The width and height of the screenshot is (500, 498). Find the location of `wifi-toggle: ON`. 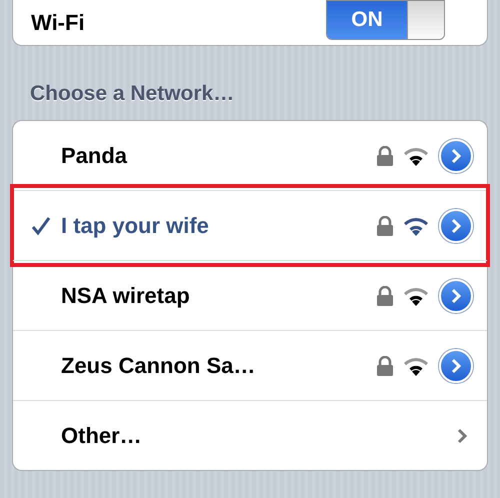

wifi-toggle: ON is located at coordinates (385, 20).